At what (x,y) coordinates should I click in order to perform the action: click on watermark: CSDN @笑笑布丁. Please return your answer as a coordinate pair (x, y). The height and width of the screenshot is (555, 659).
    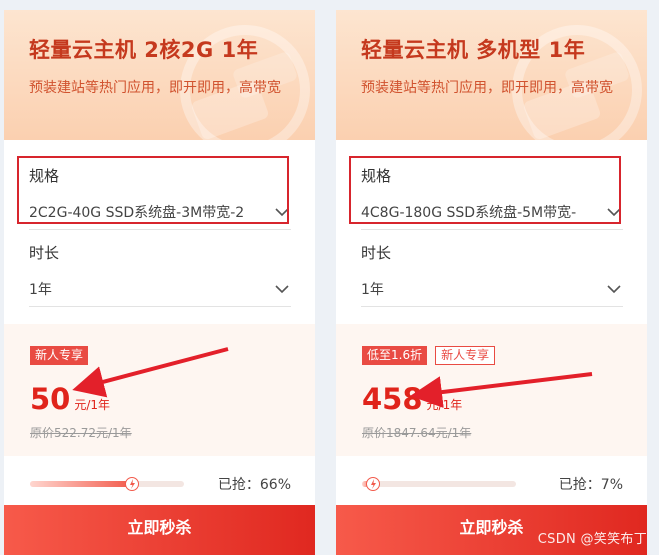
    Looking at the image, I should click on (592, 539).